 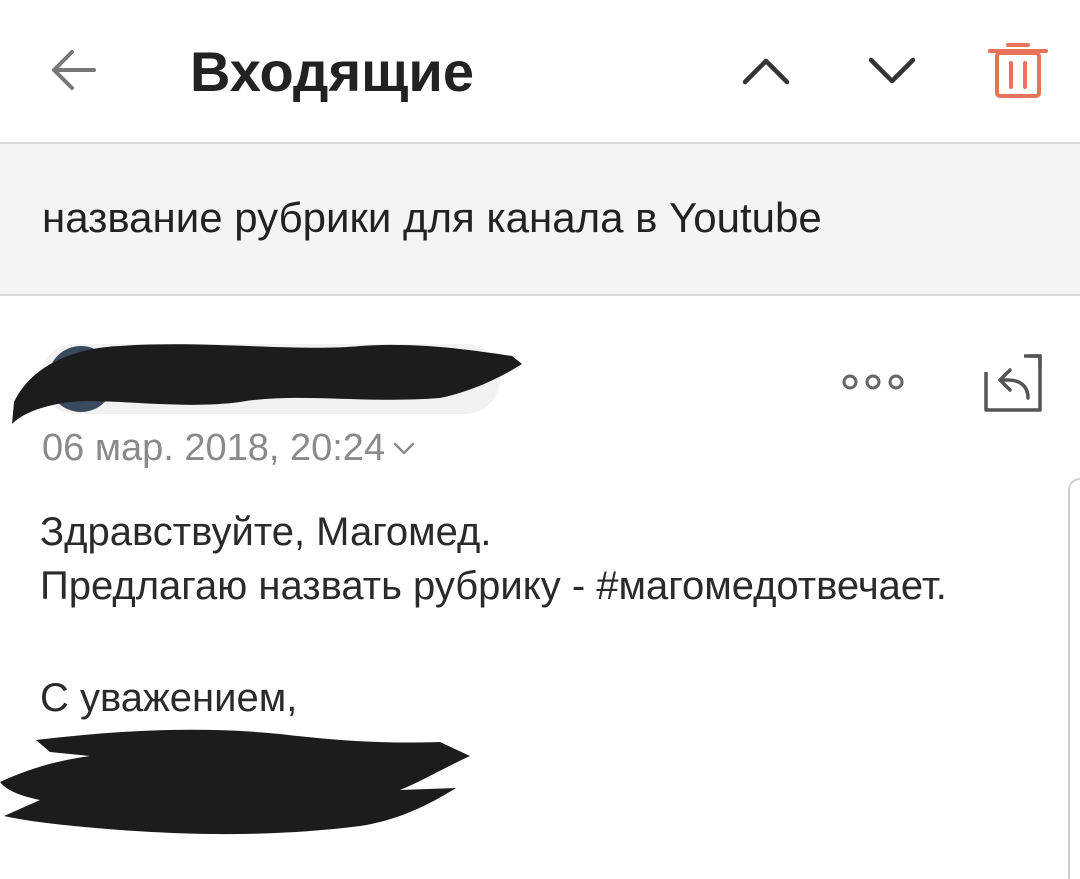 What do you see at coordinates (235, 782) in the screenshot?
I see `signature-redaction-scribble` at bounding box center [235, 782].